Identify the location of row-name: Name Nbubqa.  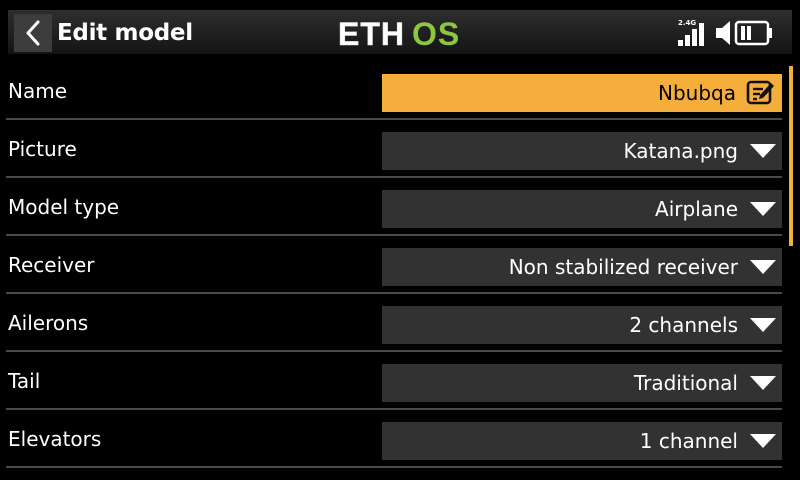
(395, 91).